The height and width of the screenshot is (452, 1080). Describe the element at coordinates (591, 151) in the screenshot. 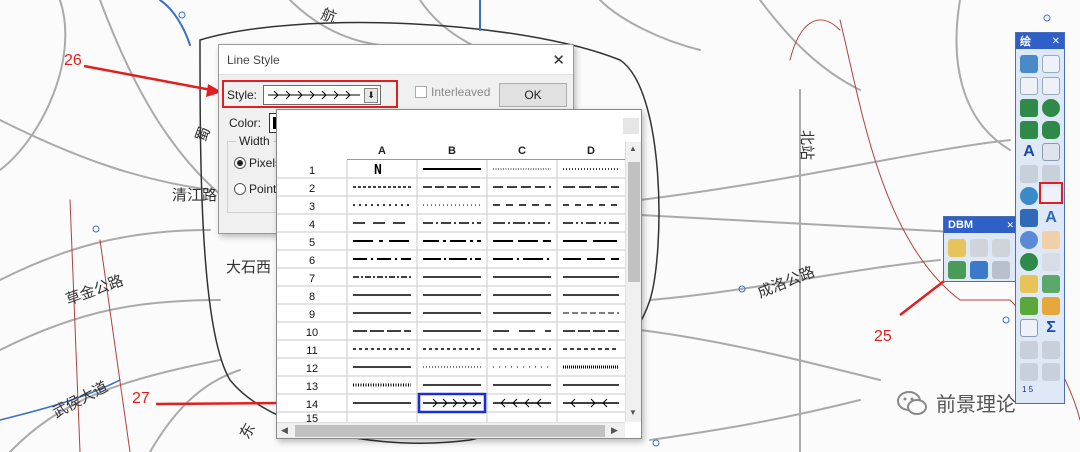

I see `grid-col-d: D` at that location.